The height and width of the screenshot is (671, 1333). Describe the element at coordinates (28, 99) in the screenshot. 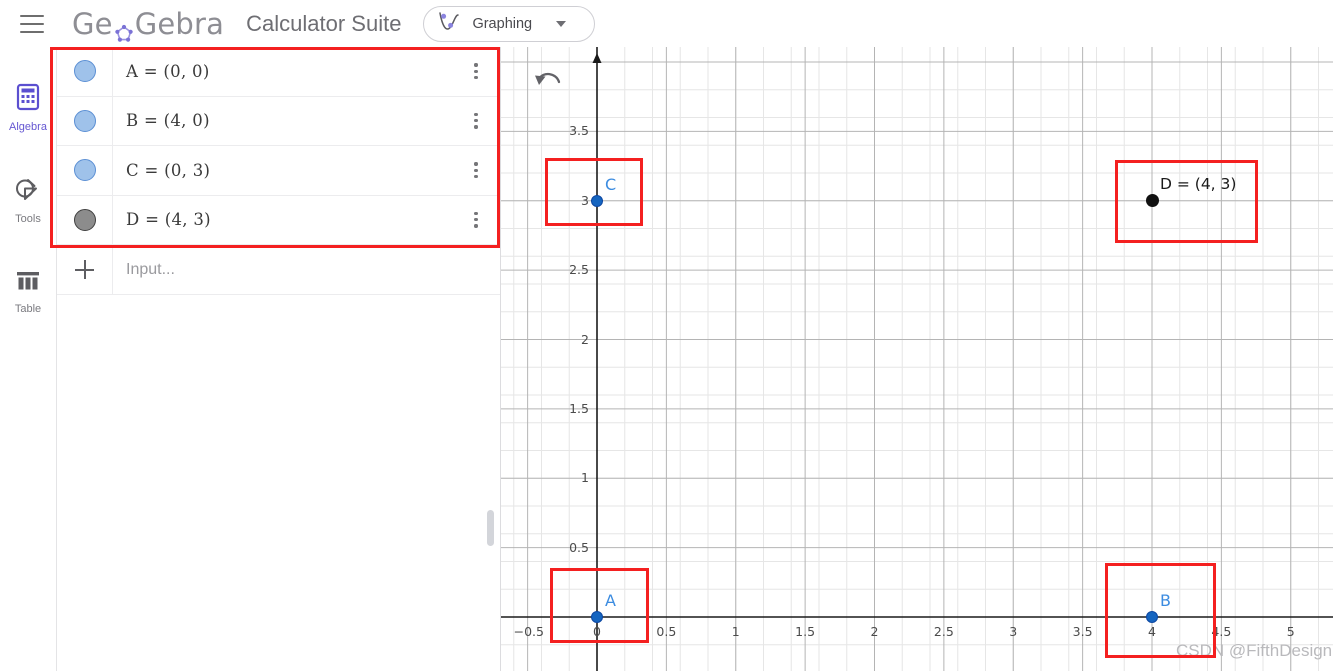

I see `calculator-grid-icon` at that location.